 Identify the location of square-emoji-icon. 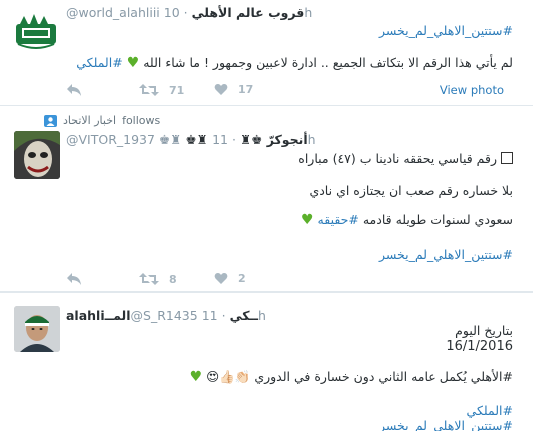
(507, 158).